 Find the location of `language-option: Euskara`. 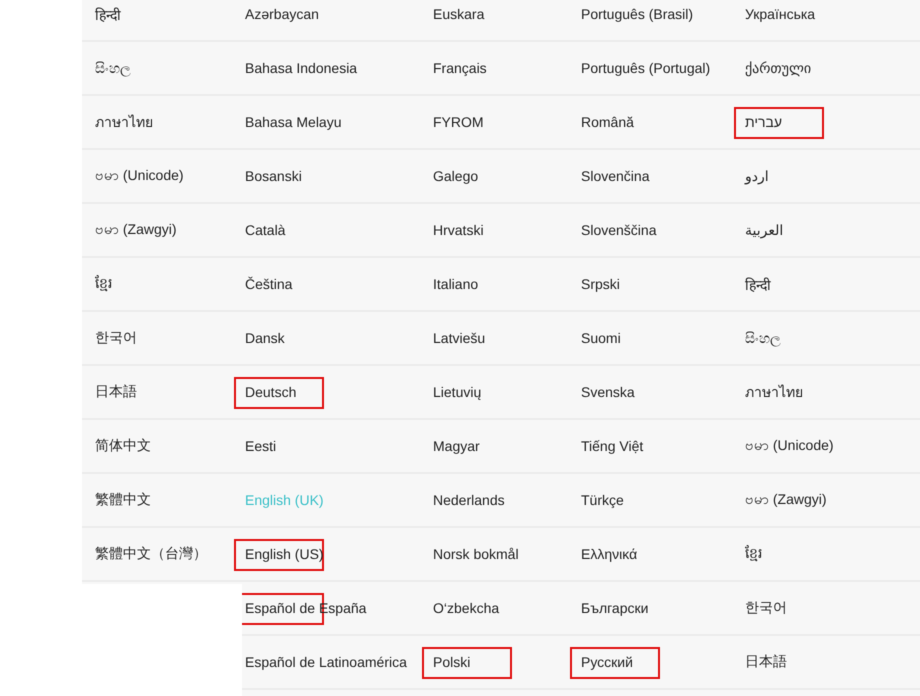

language-option: Euskara is located at coordinates (458, 14).